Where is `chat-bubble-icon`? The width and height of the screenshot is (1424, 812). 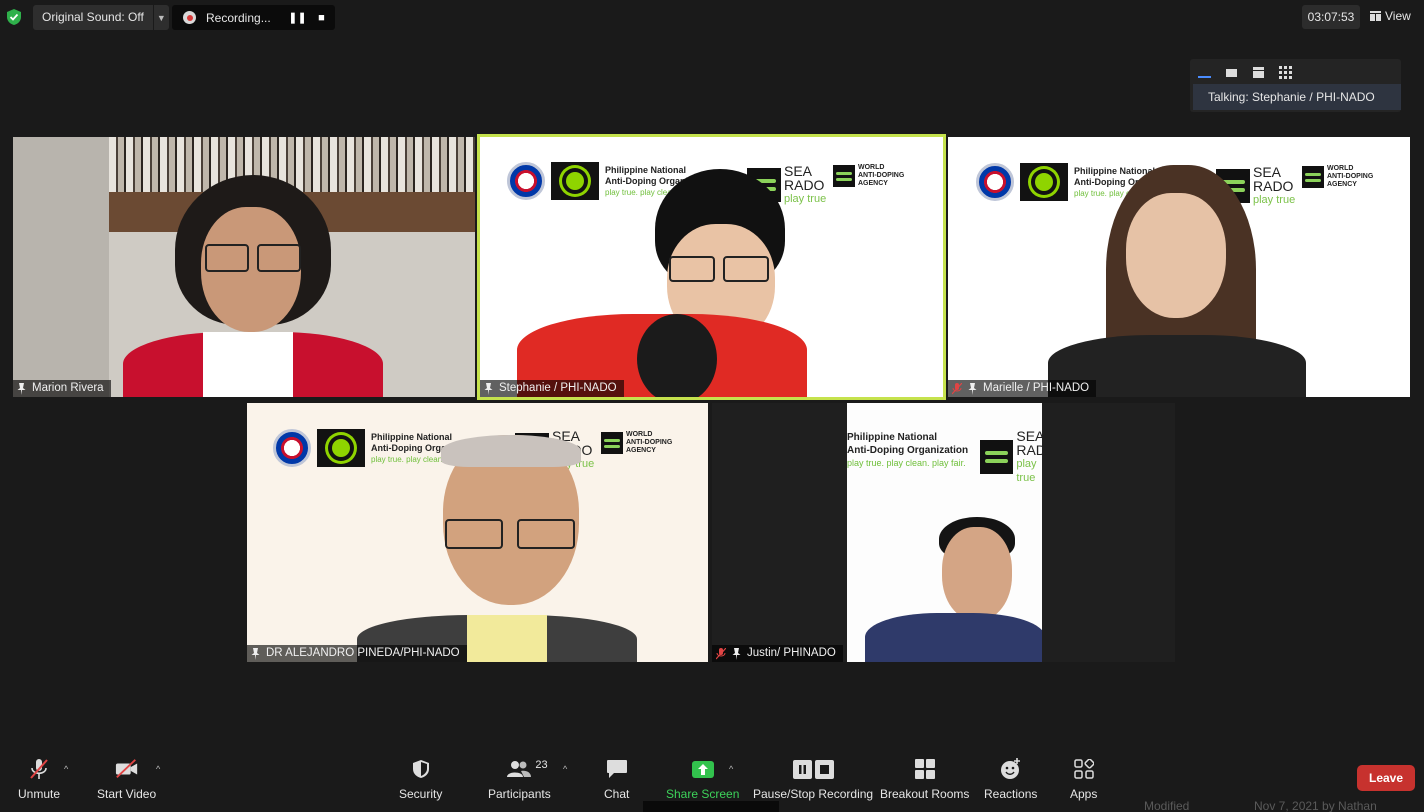
chat-bubble-icon is located at coordinates (616, 769).